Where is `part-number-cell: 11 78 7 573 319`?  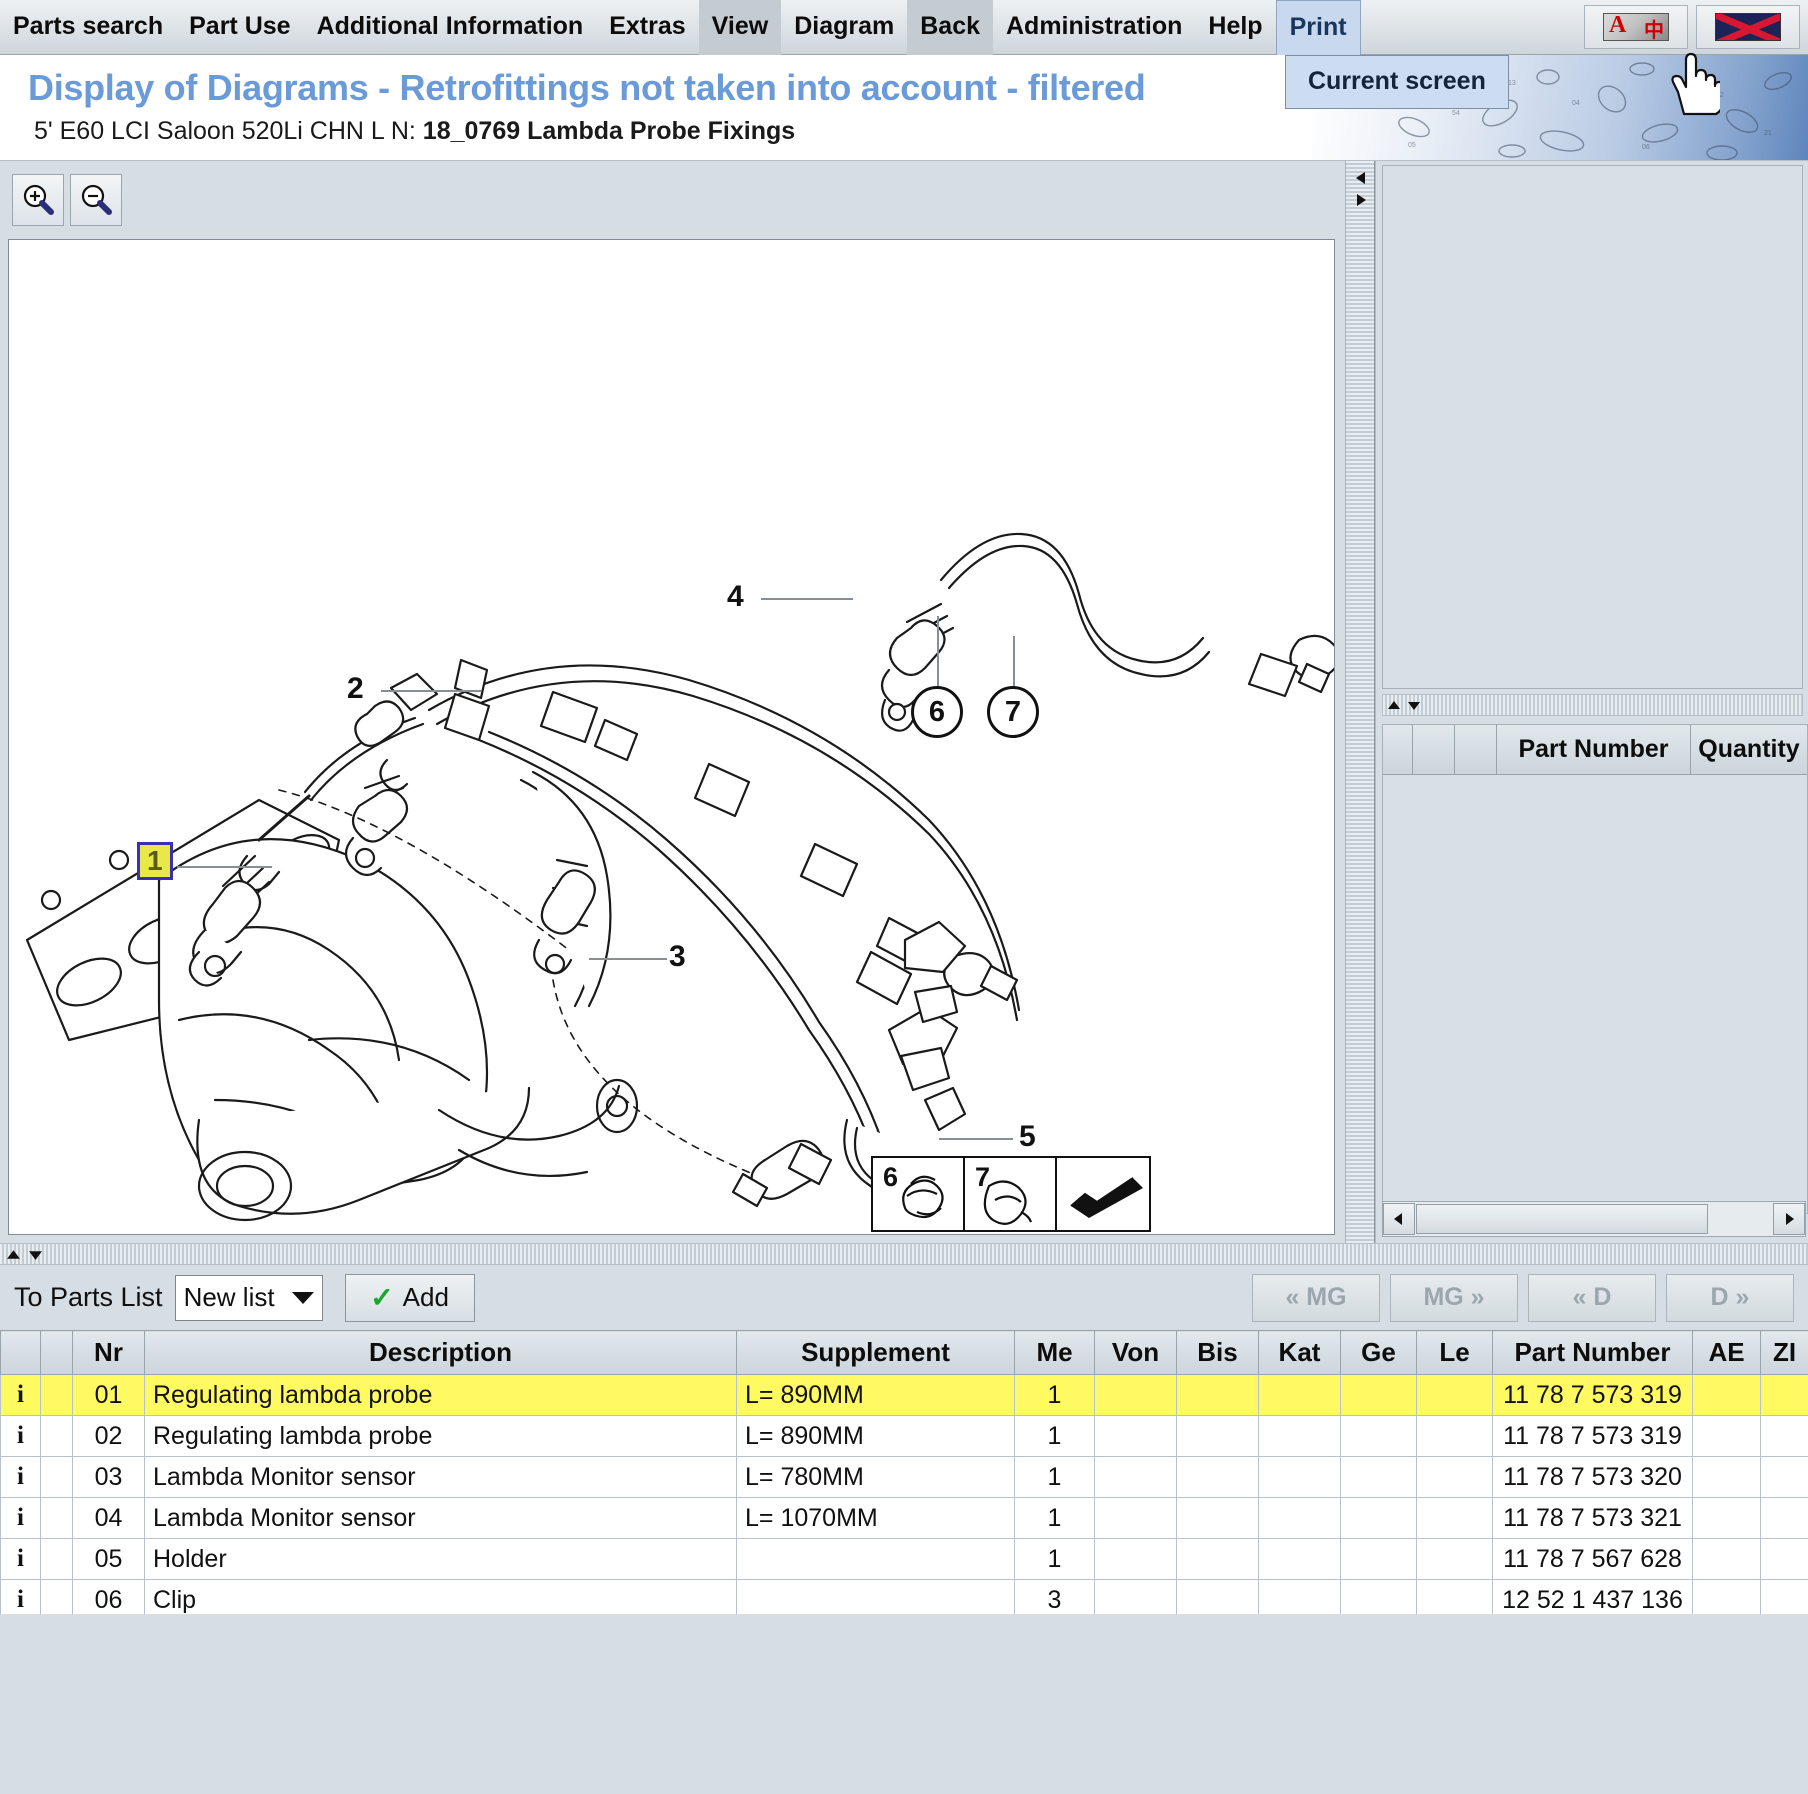 part-number-cell: 11 78 7 573 319 is located at coordinates (1592, 1436).